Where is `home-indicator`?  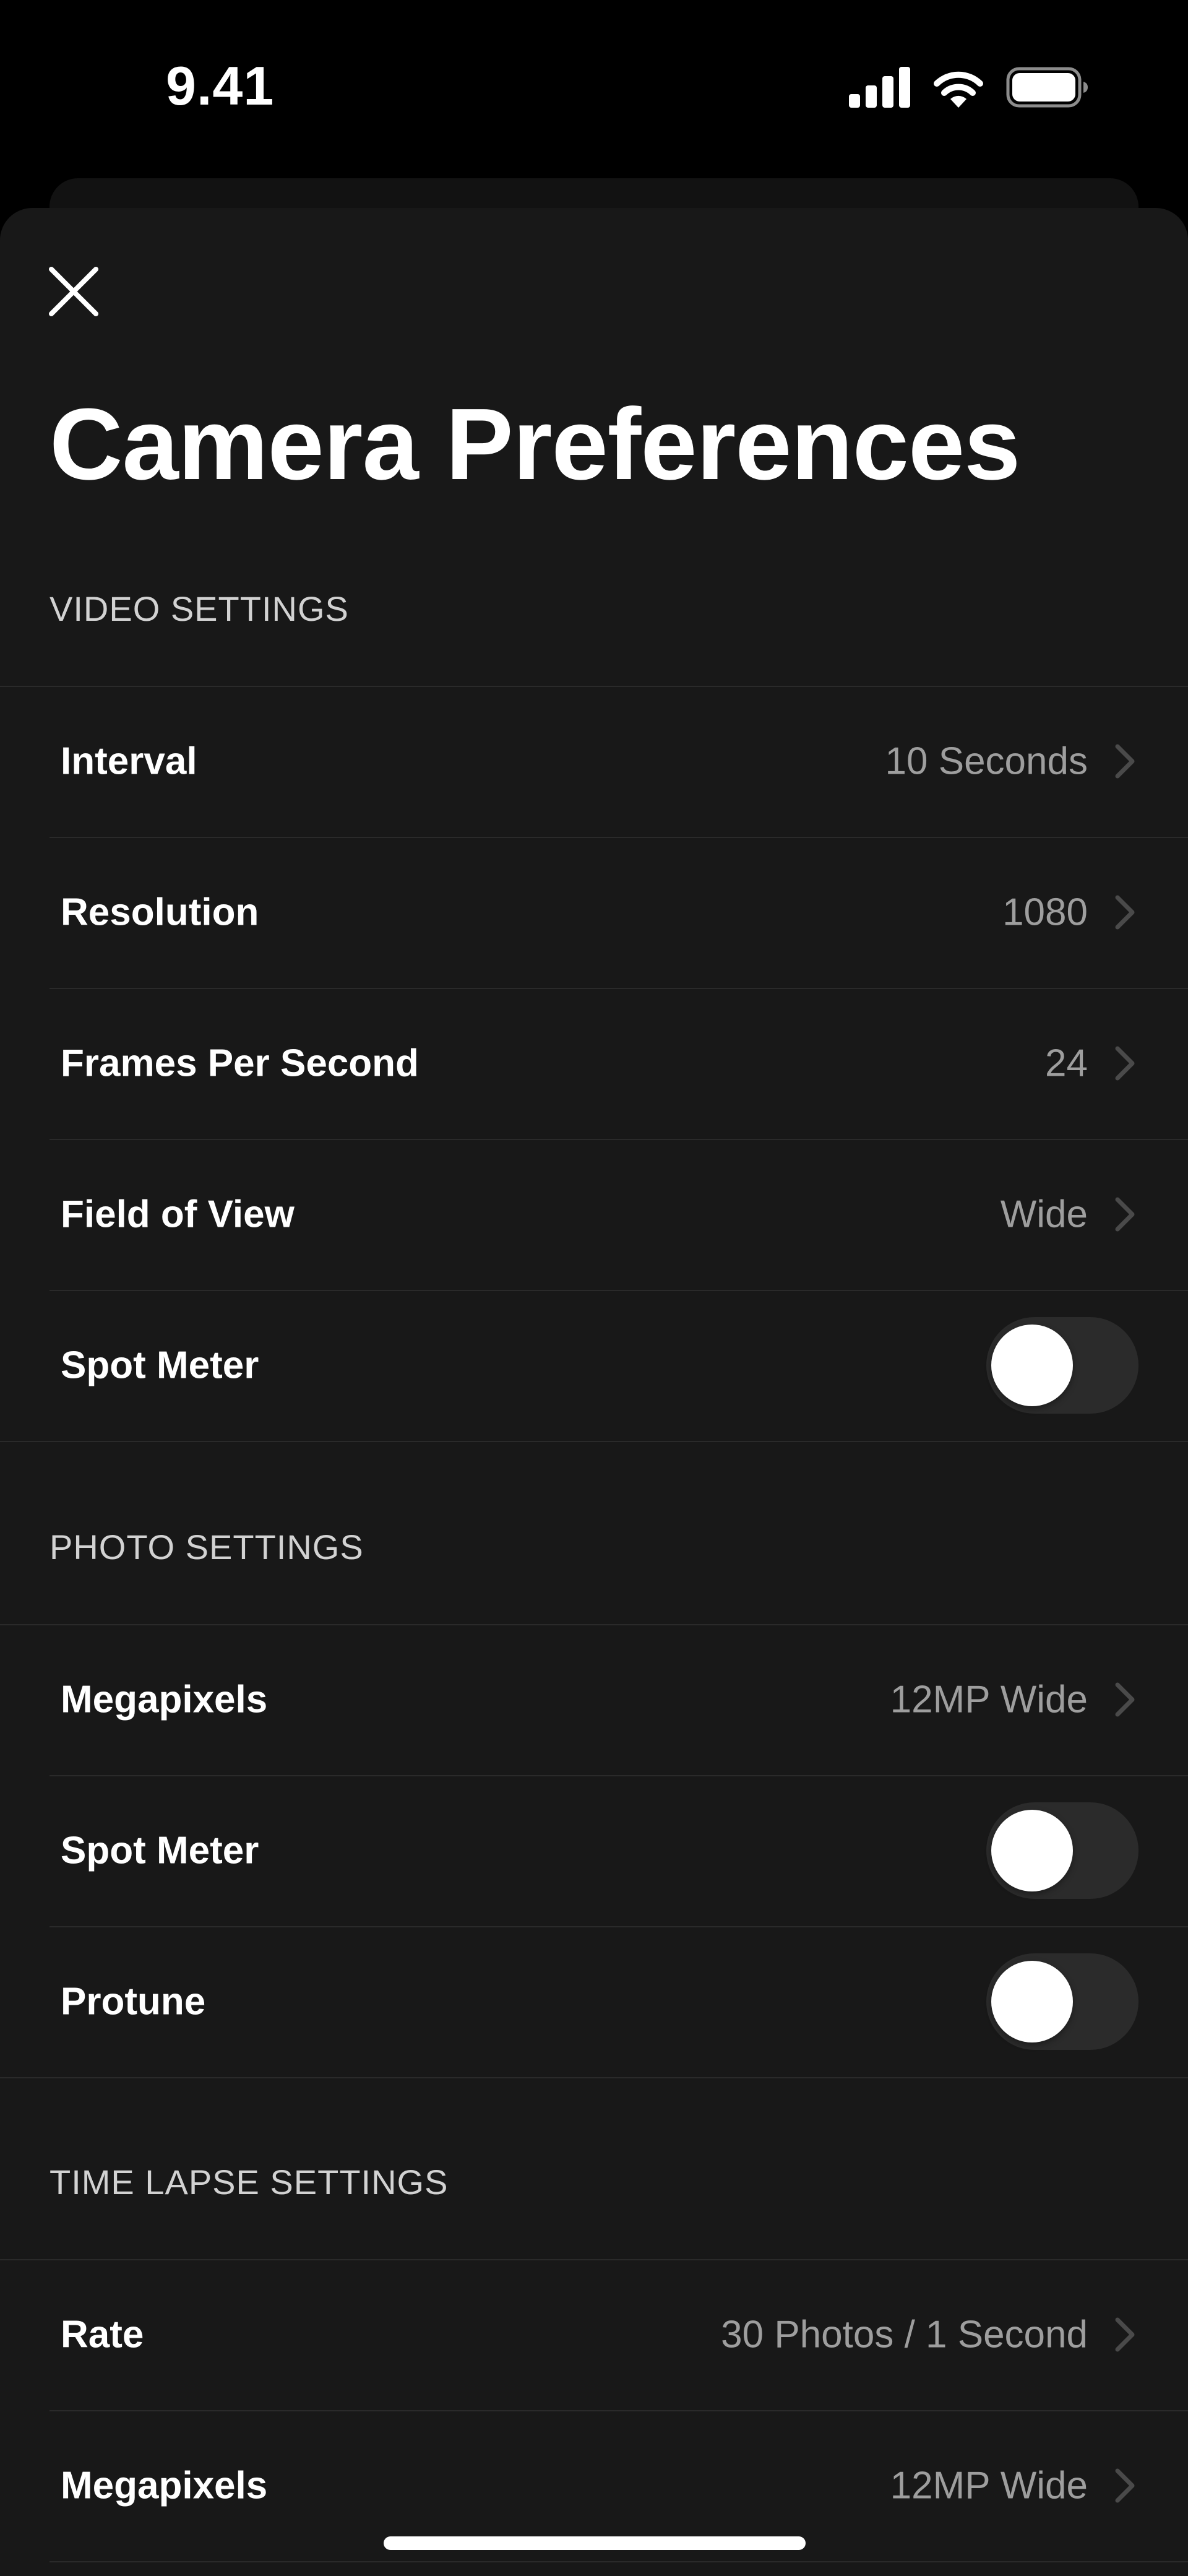
home-indicator is located at coordinates (595, 2543).